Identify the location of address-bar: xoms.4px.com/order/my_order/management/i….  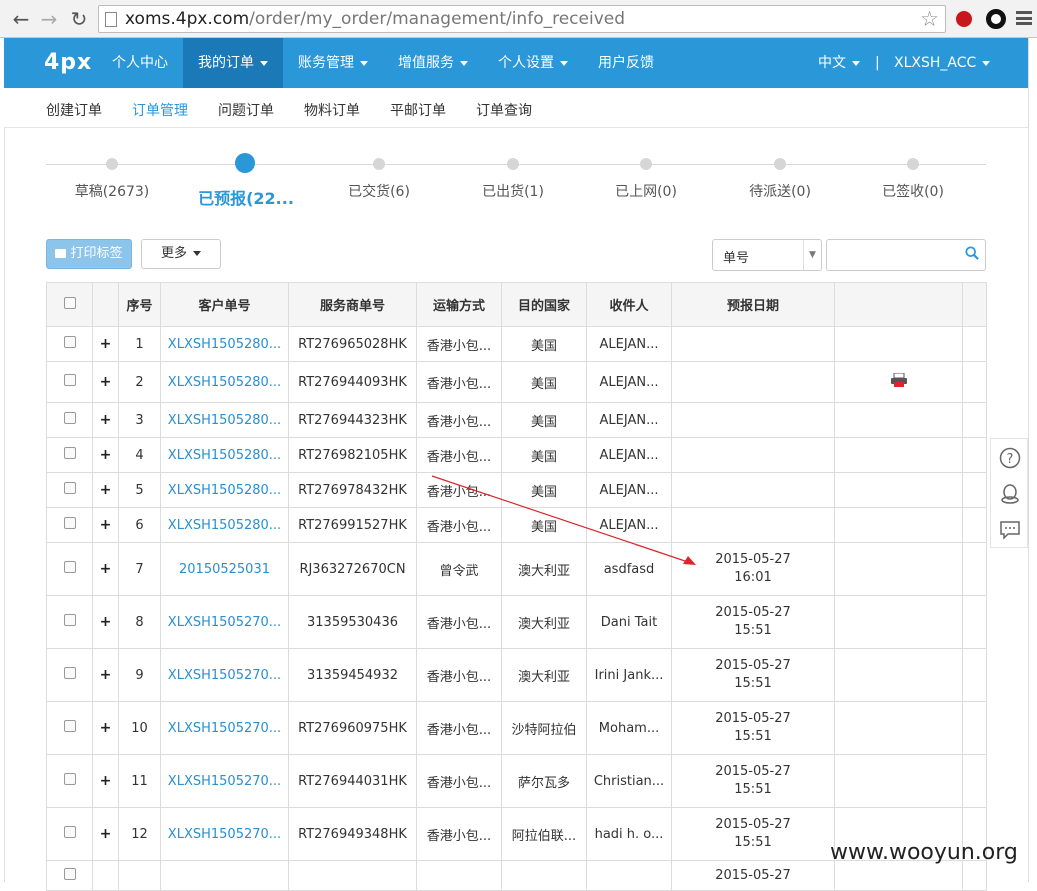
(522, 19).